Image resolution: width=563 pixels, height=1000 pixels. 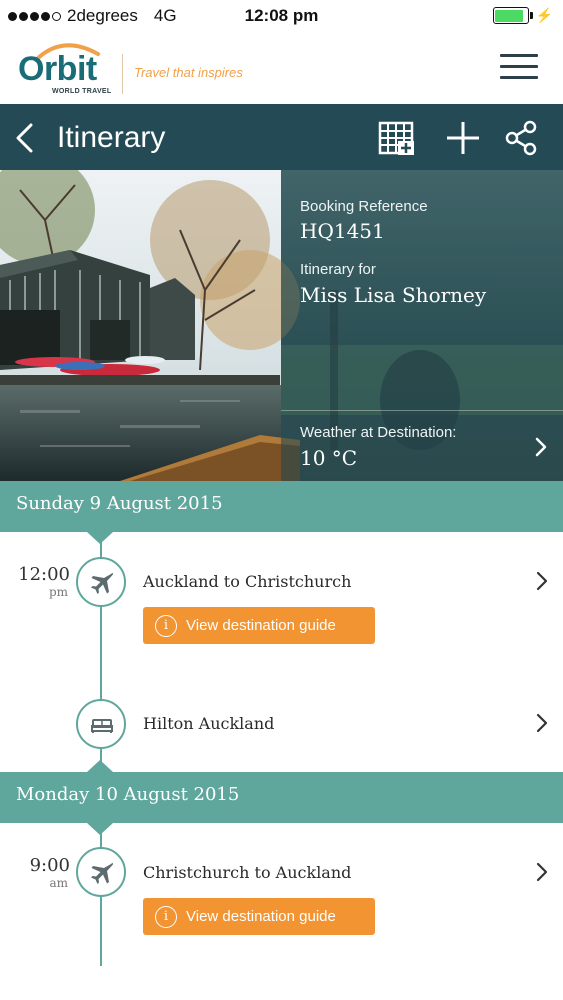 I want to click on day-header: Monday 10 August 2015, so click(x=281, y=797).